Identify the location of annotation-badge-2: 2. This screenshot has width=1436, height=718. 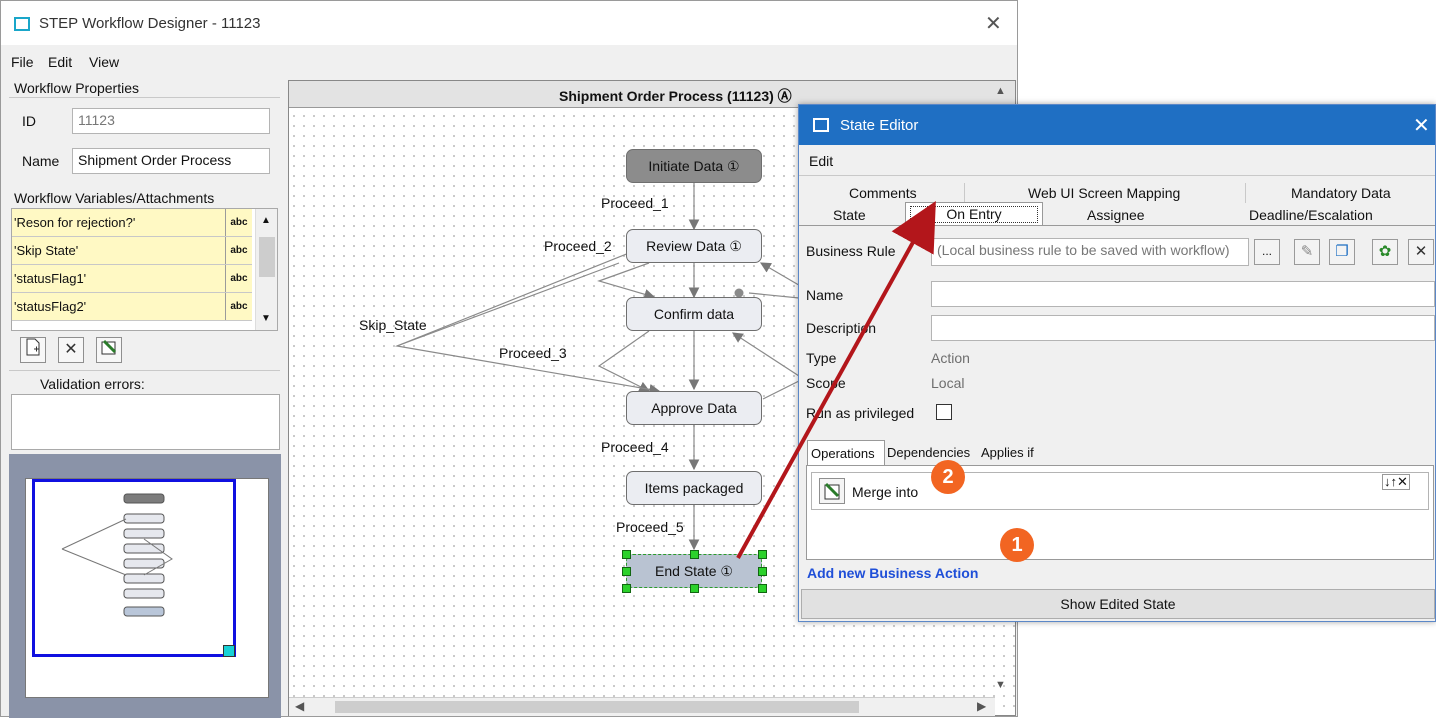
(948, 477).